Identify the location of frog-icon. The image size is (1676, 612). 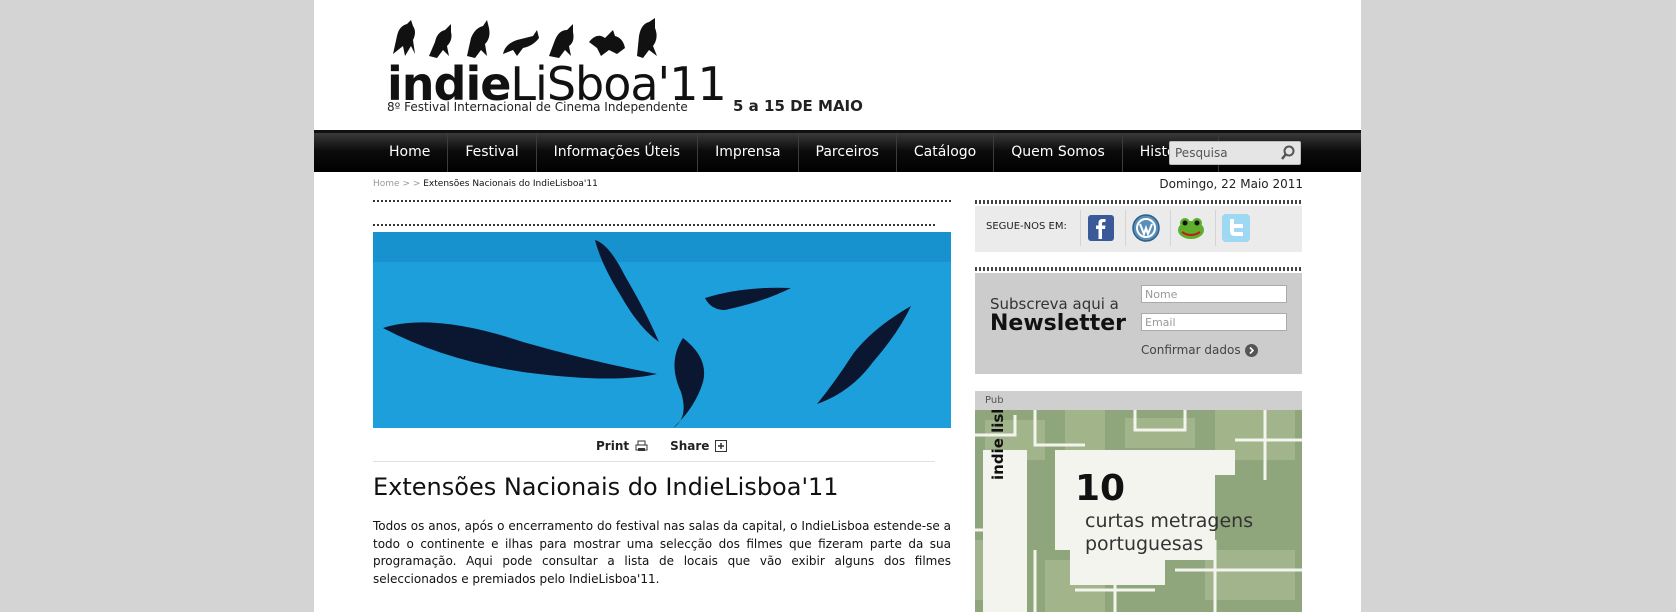
(1190, 228).